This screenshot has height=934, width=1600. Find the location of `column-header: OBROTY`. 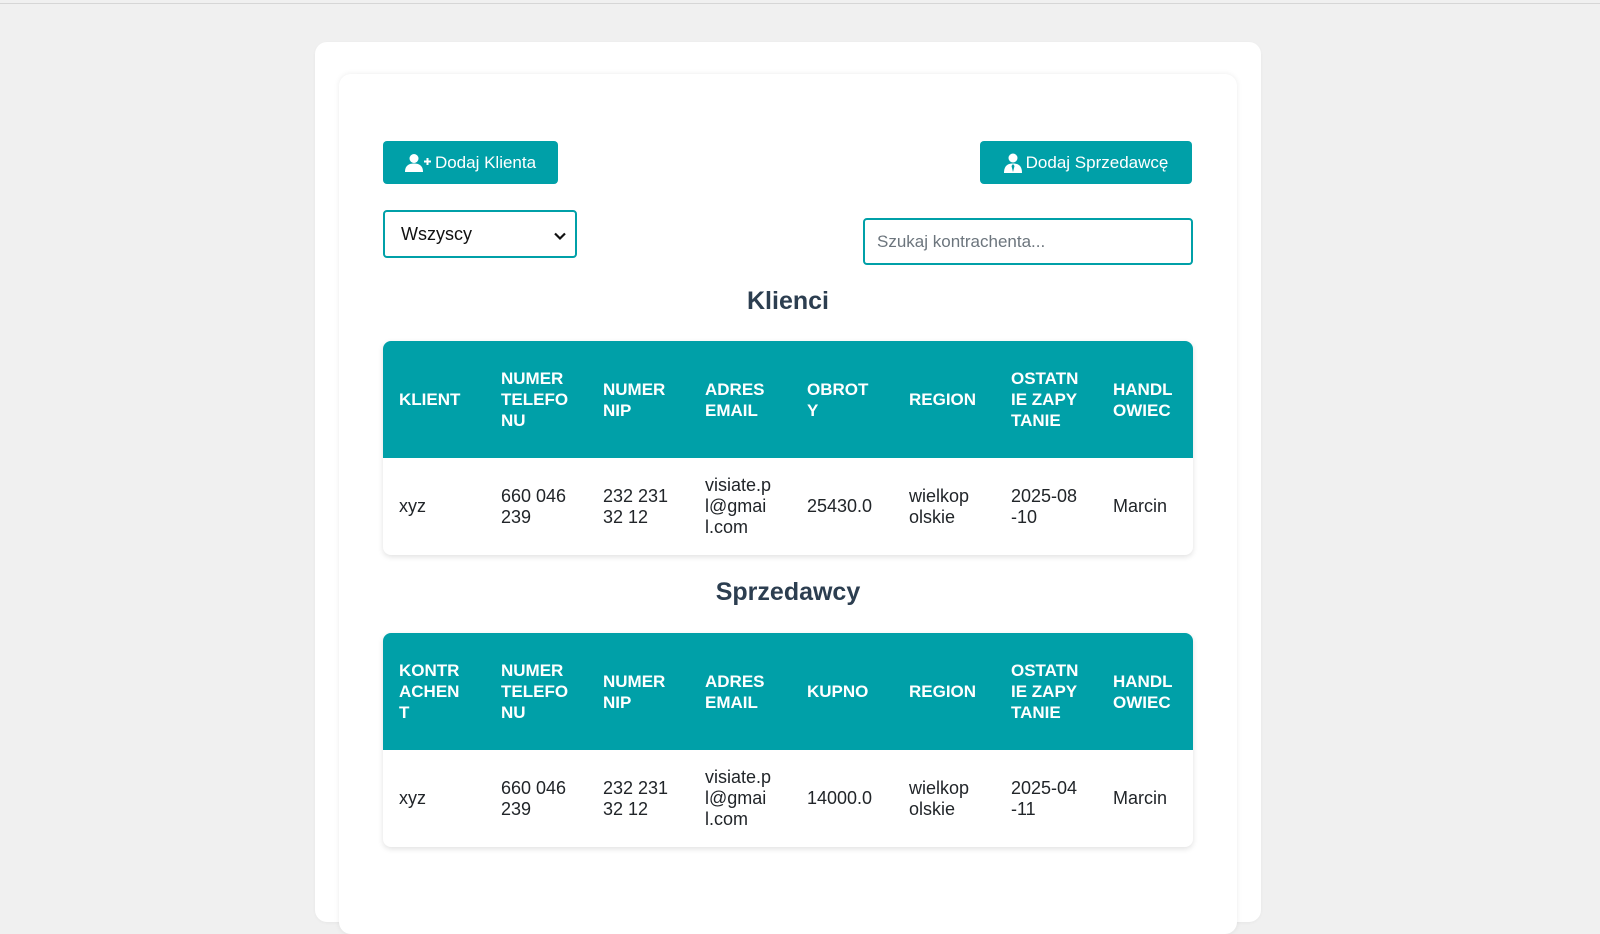

column-header: OBROTY is located at coordinates (838, 399).